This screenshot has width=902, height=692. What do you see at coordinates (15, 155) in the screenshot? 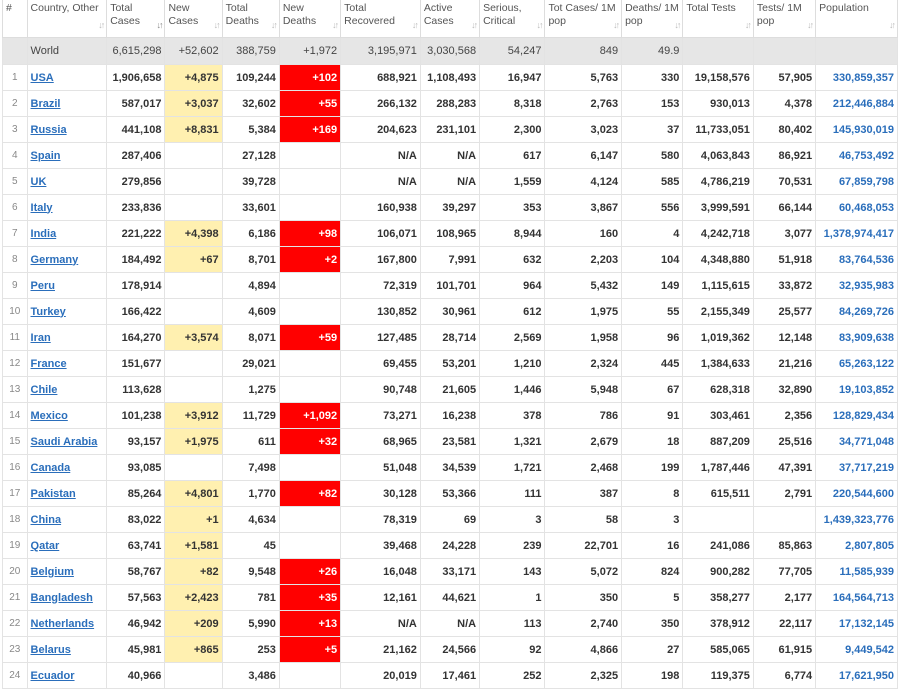
I see `cell-idx: 4` at bounding box center [15, 155].